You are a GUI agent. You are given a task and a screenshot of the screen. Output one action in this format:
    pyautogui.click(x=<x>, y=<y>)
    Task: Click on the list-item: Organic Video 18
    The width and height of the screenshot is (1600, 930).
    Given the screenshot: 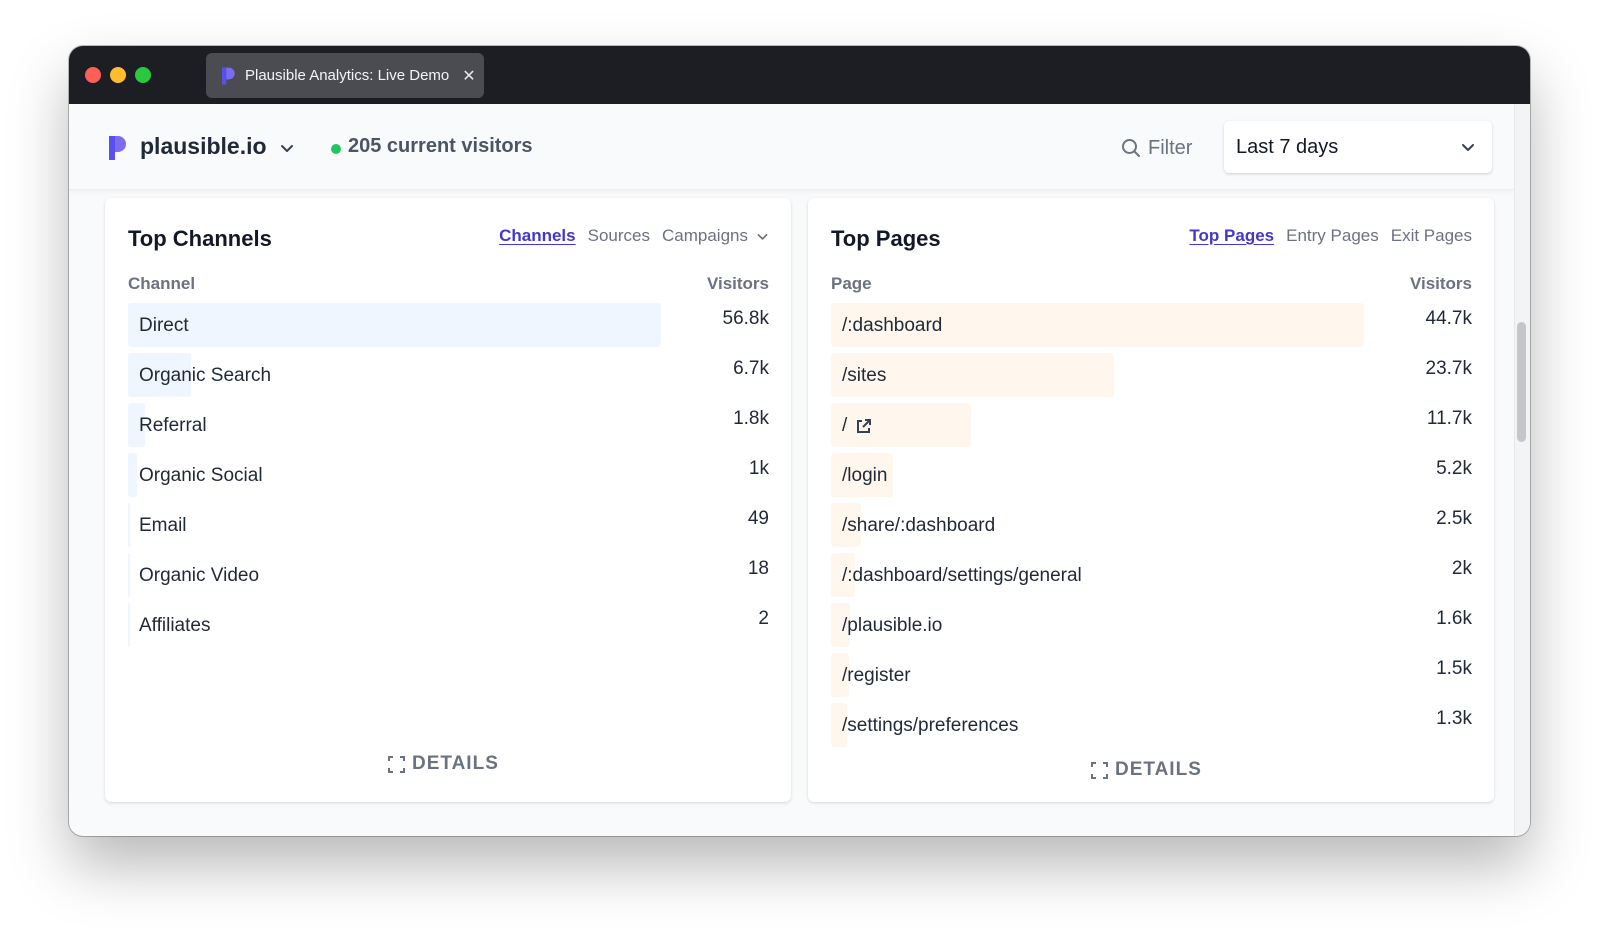 What is the action you would take?
    pyautogui.click(x=448, y=578)
    